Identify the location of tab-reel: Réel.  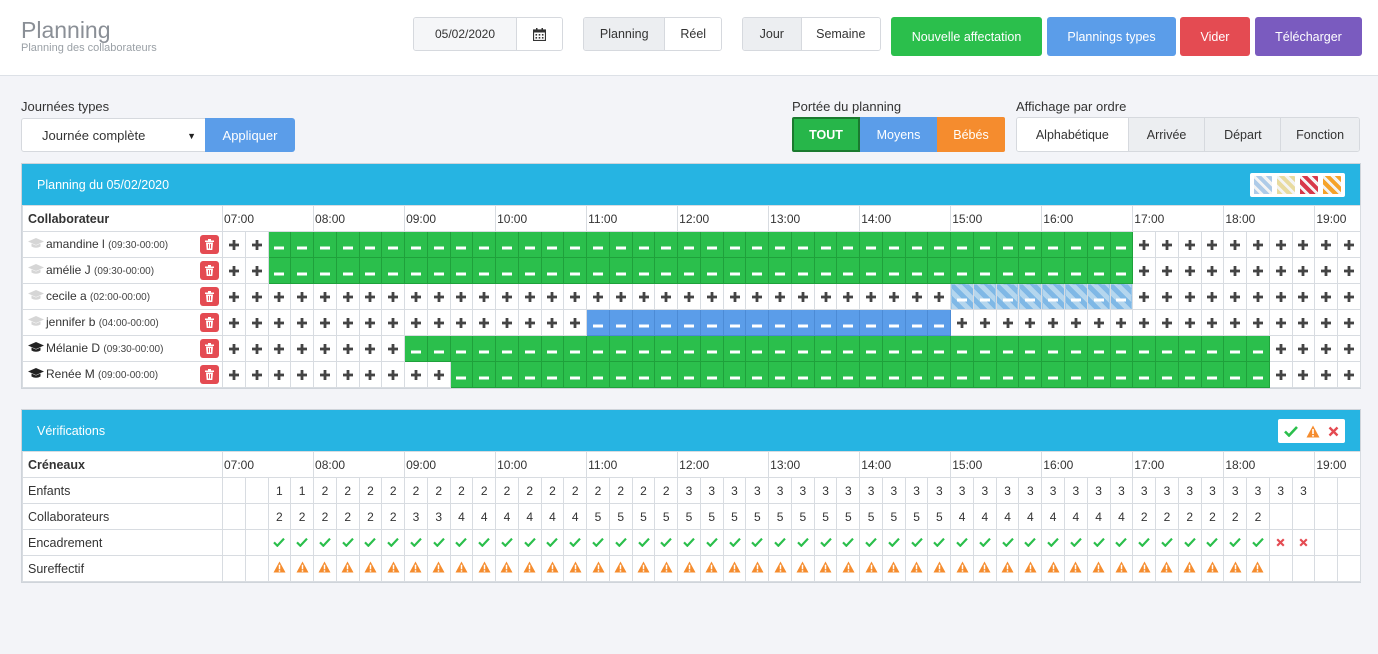
(693, 34).